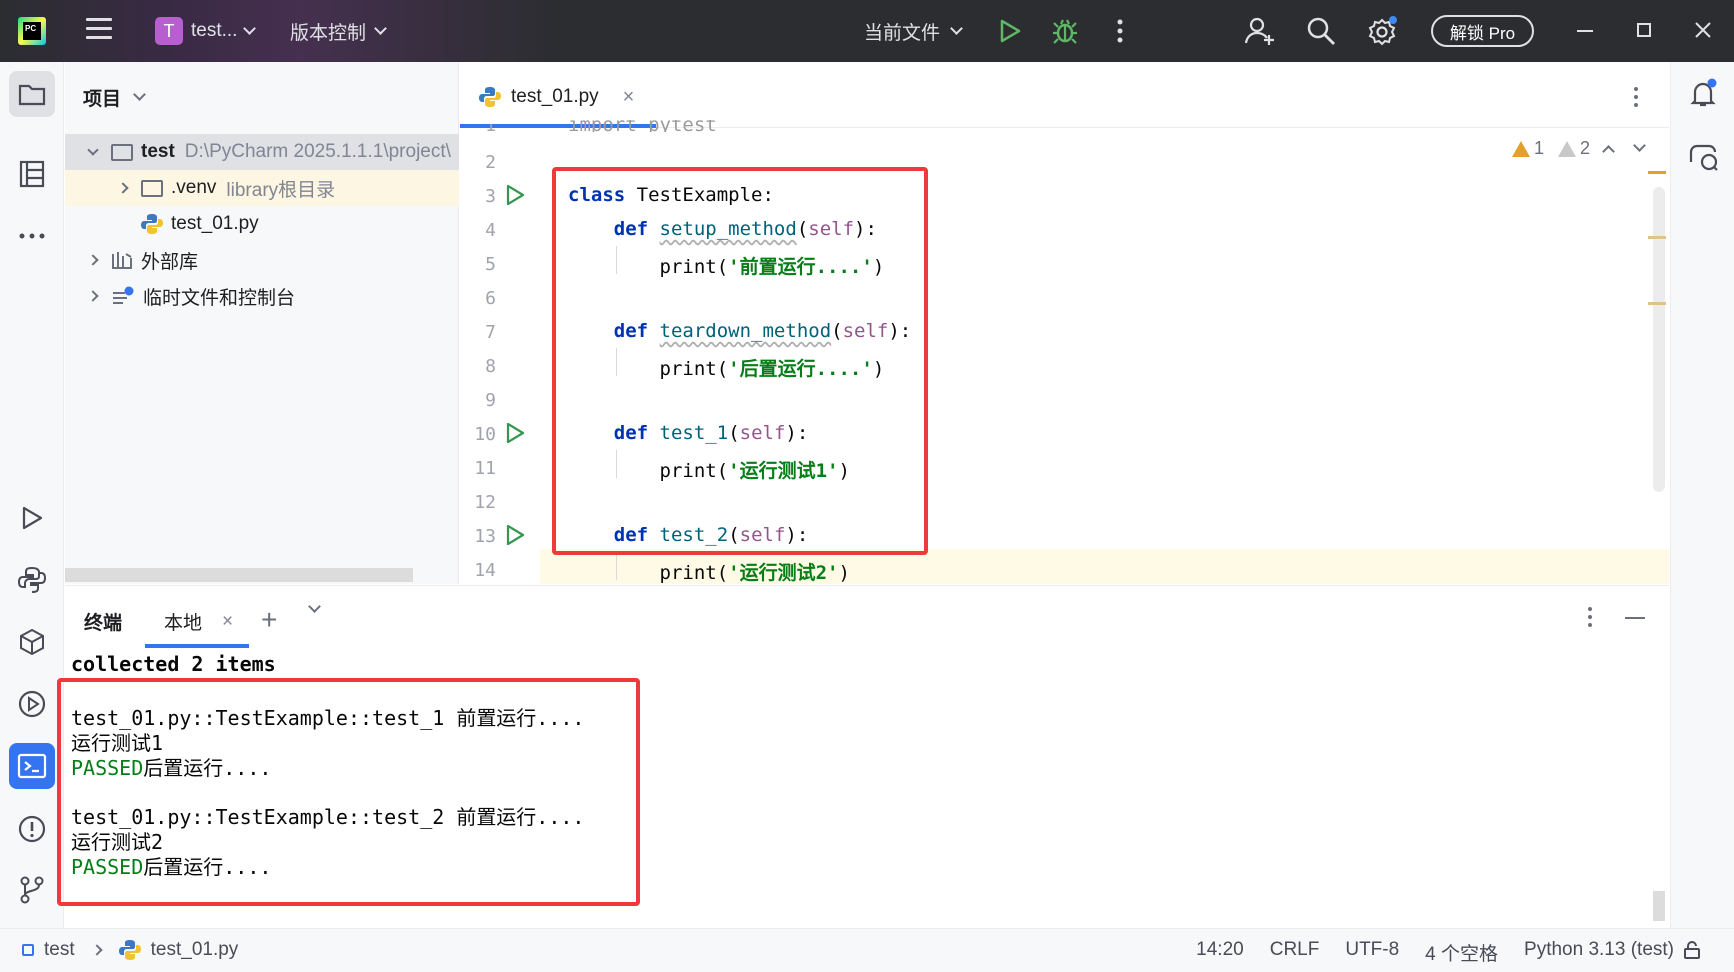 Image resolution: width=1734 pixels, height=972 pixels. What do you see at coordinates (1321, 31) in the screenshot?
I see `search-icon` at bounding box center [1321, 31].